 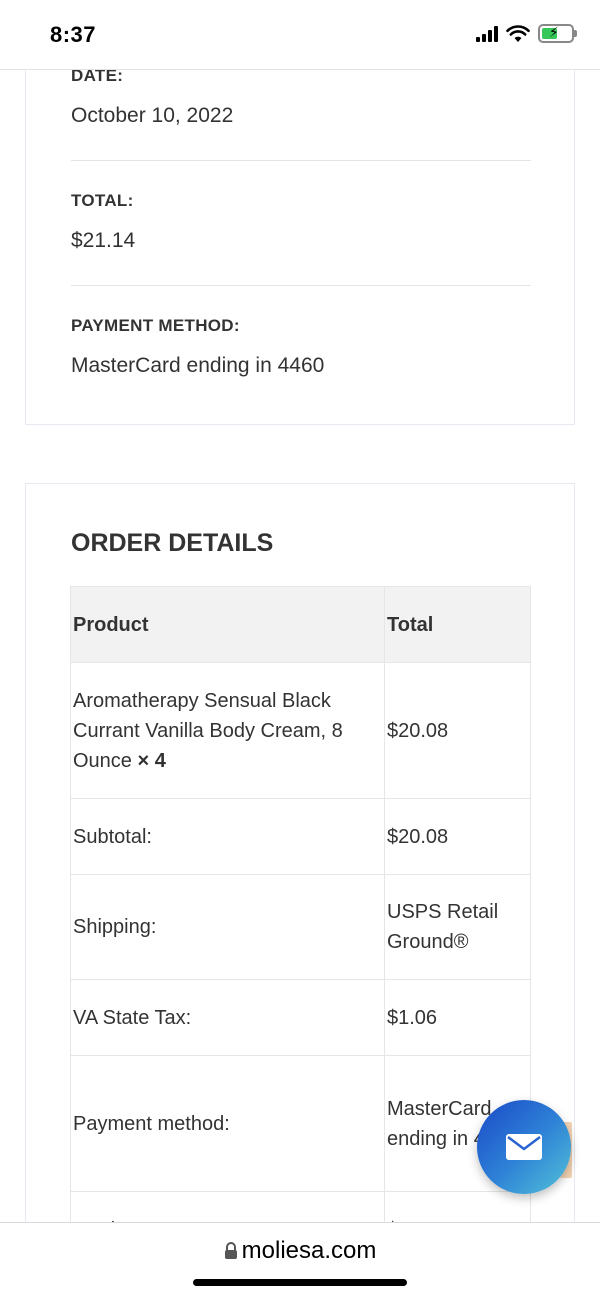 I want to click on battery-icon: ⚡, so click(x=557, y=33).